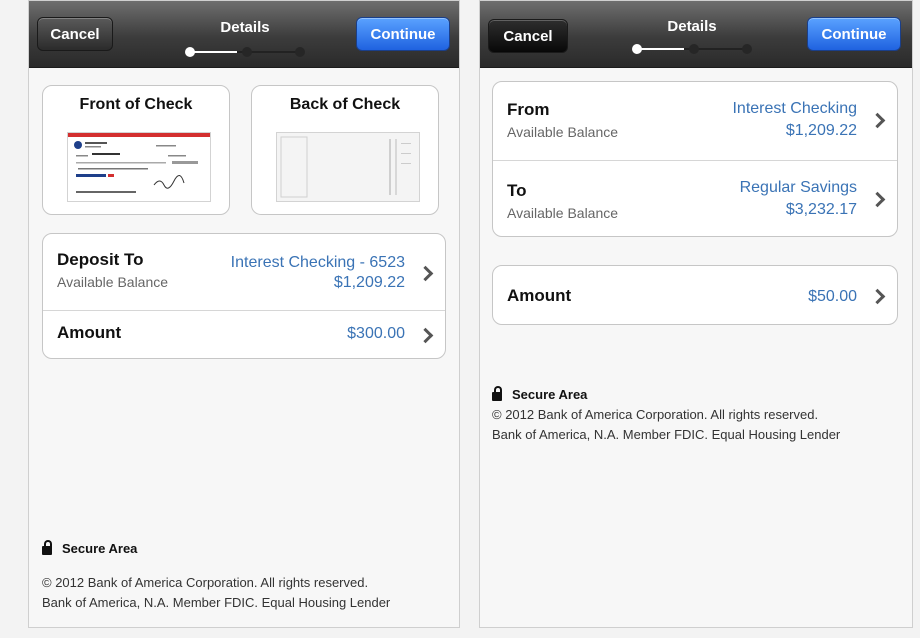  What do you see at coordinates (244, 334) in the screenshot?
I see `amount-row: Amount $300.00` at bounding box center [244, 334].